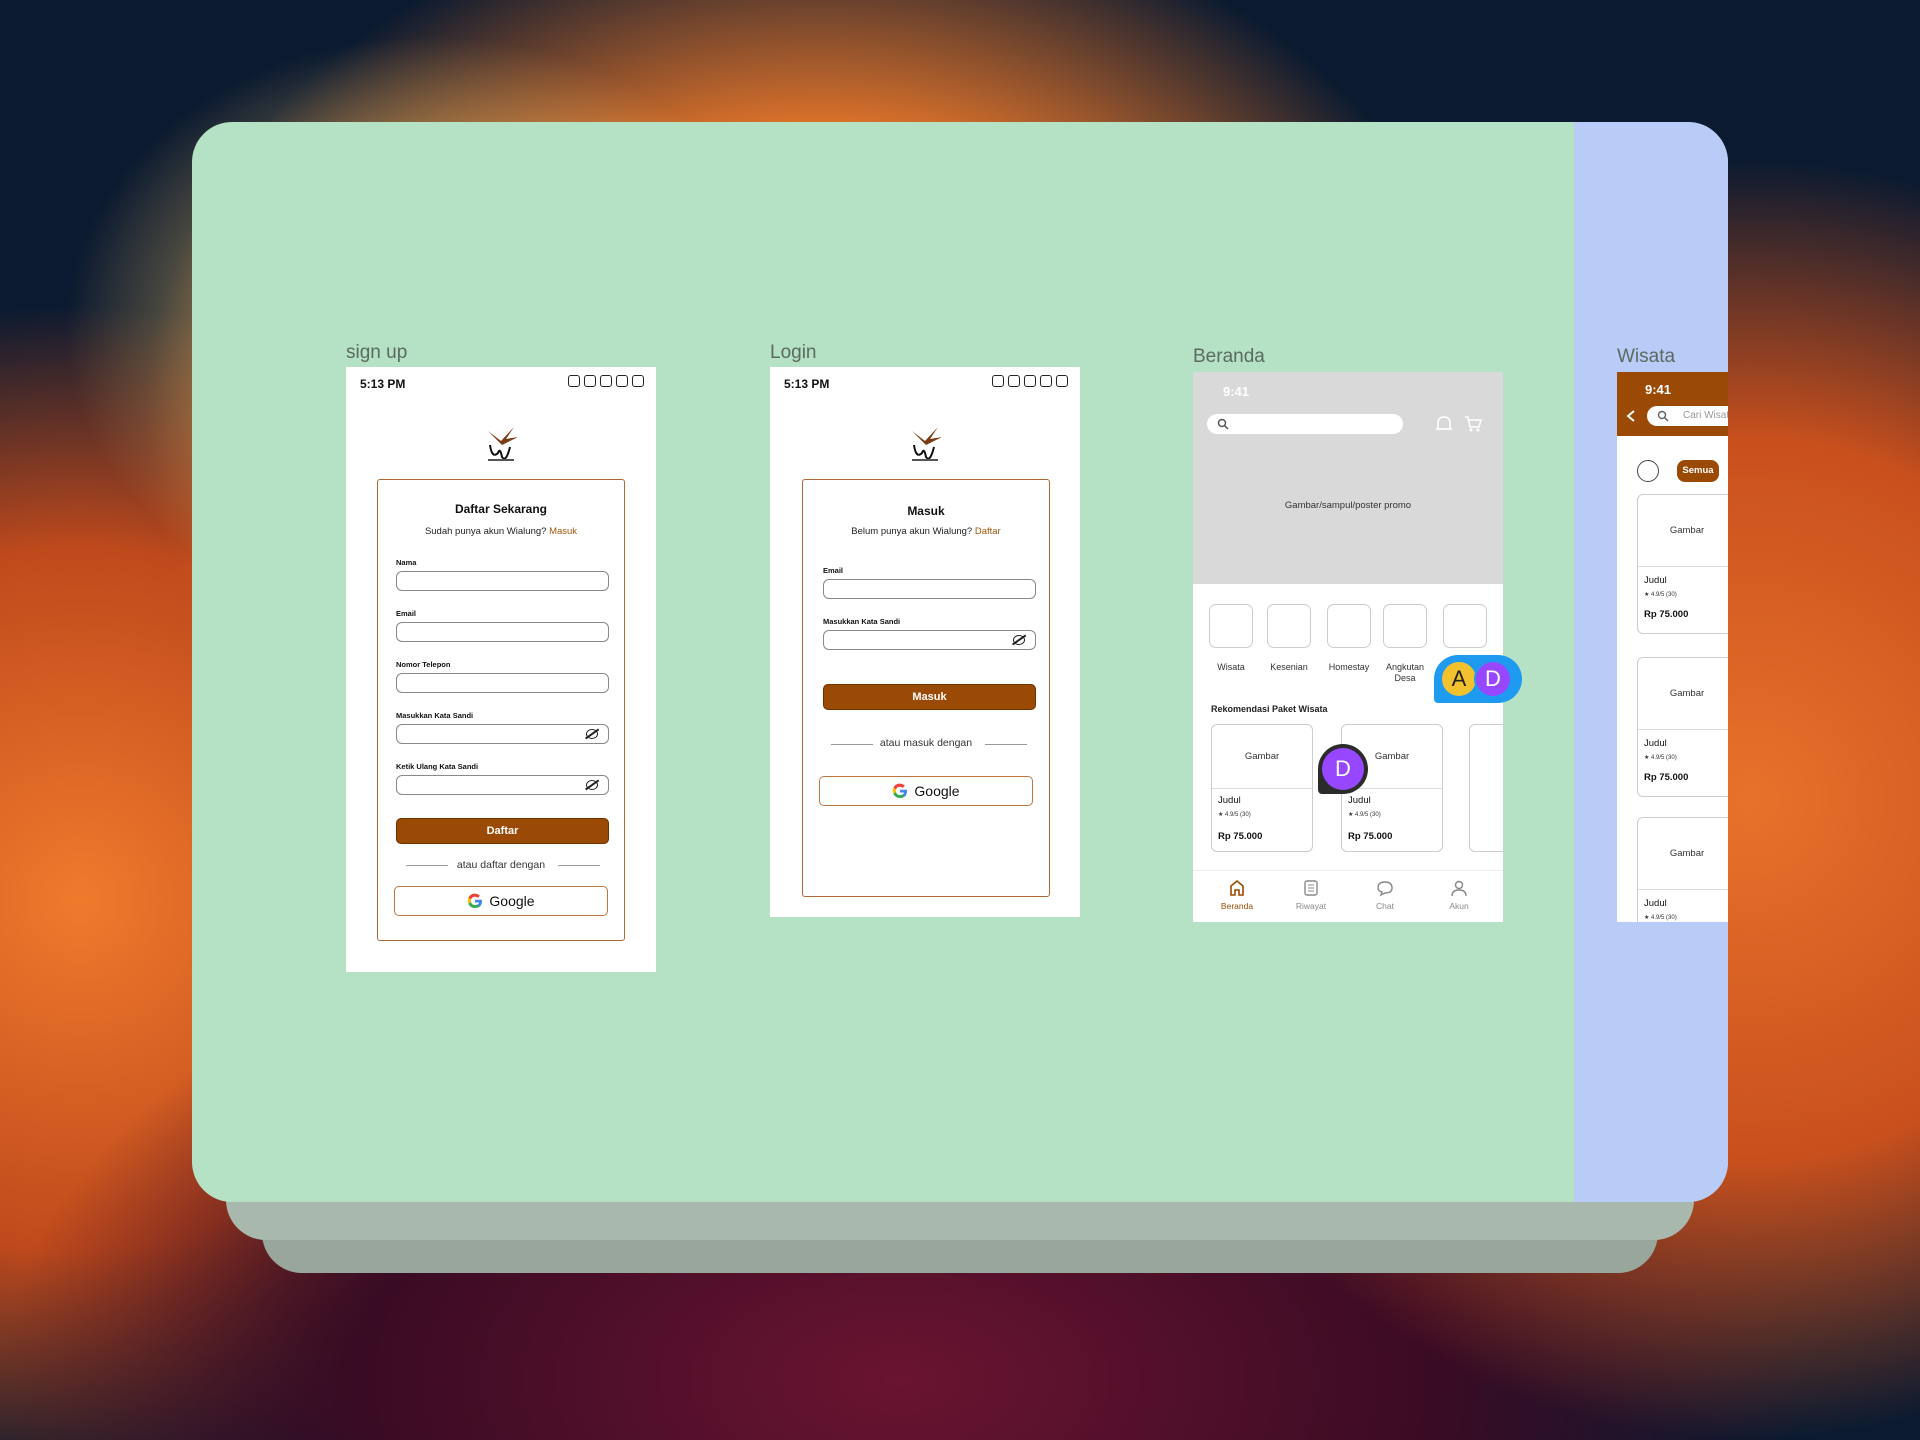  I want to click on field-label: Ketik Ulang Kata Sandi, so click(437, 766).